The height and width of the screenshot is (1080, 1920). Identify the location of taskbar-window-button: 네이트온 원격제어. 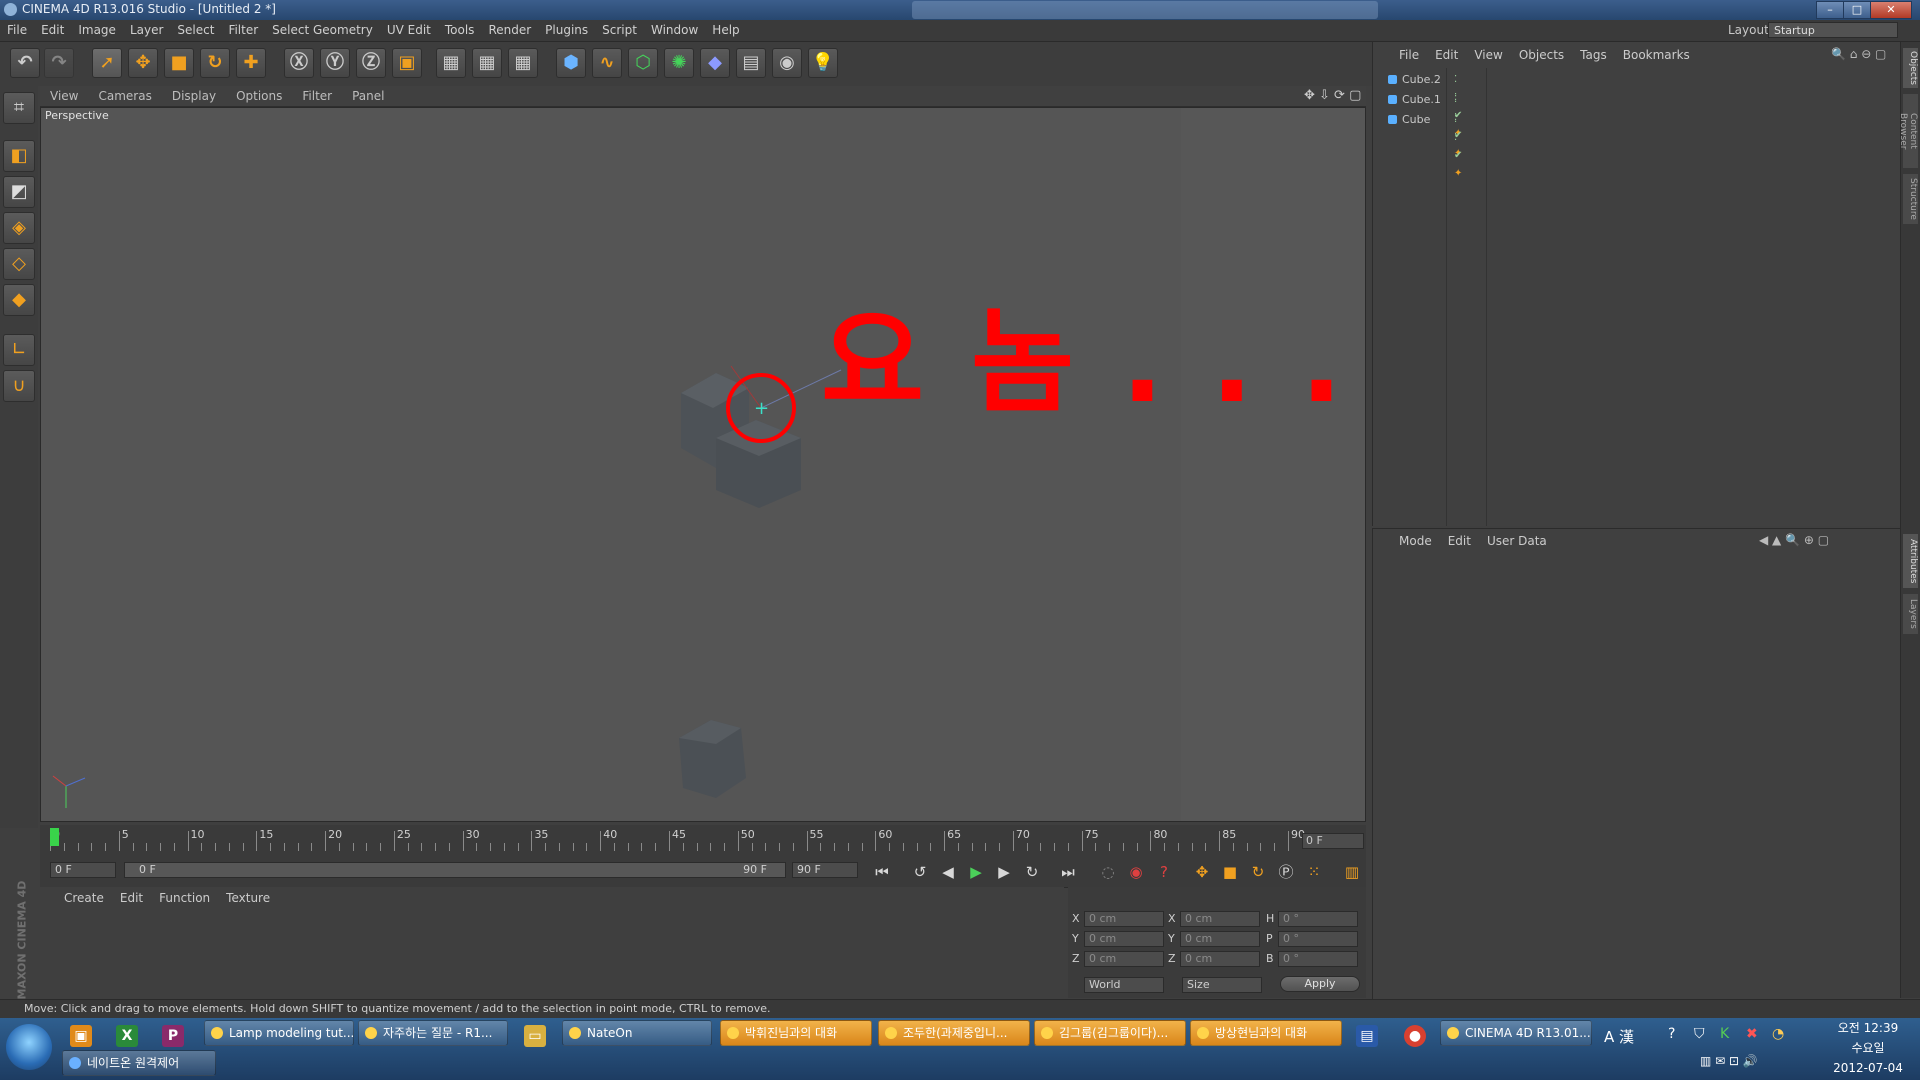
(139, 1063).